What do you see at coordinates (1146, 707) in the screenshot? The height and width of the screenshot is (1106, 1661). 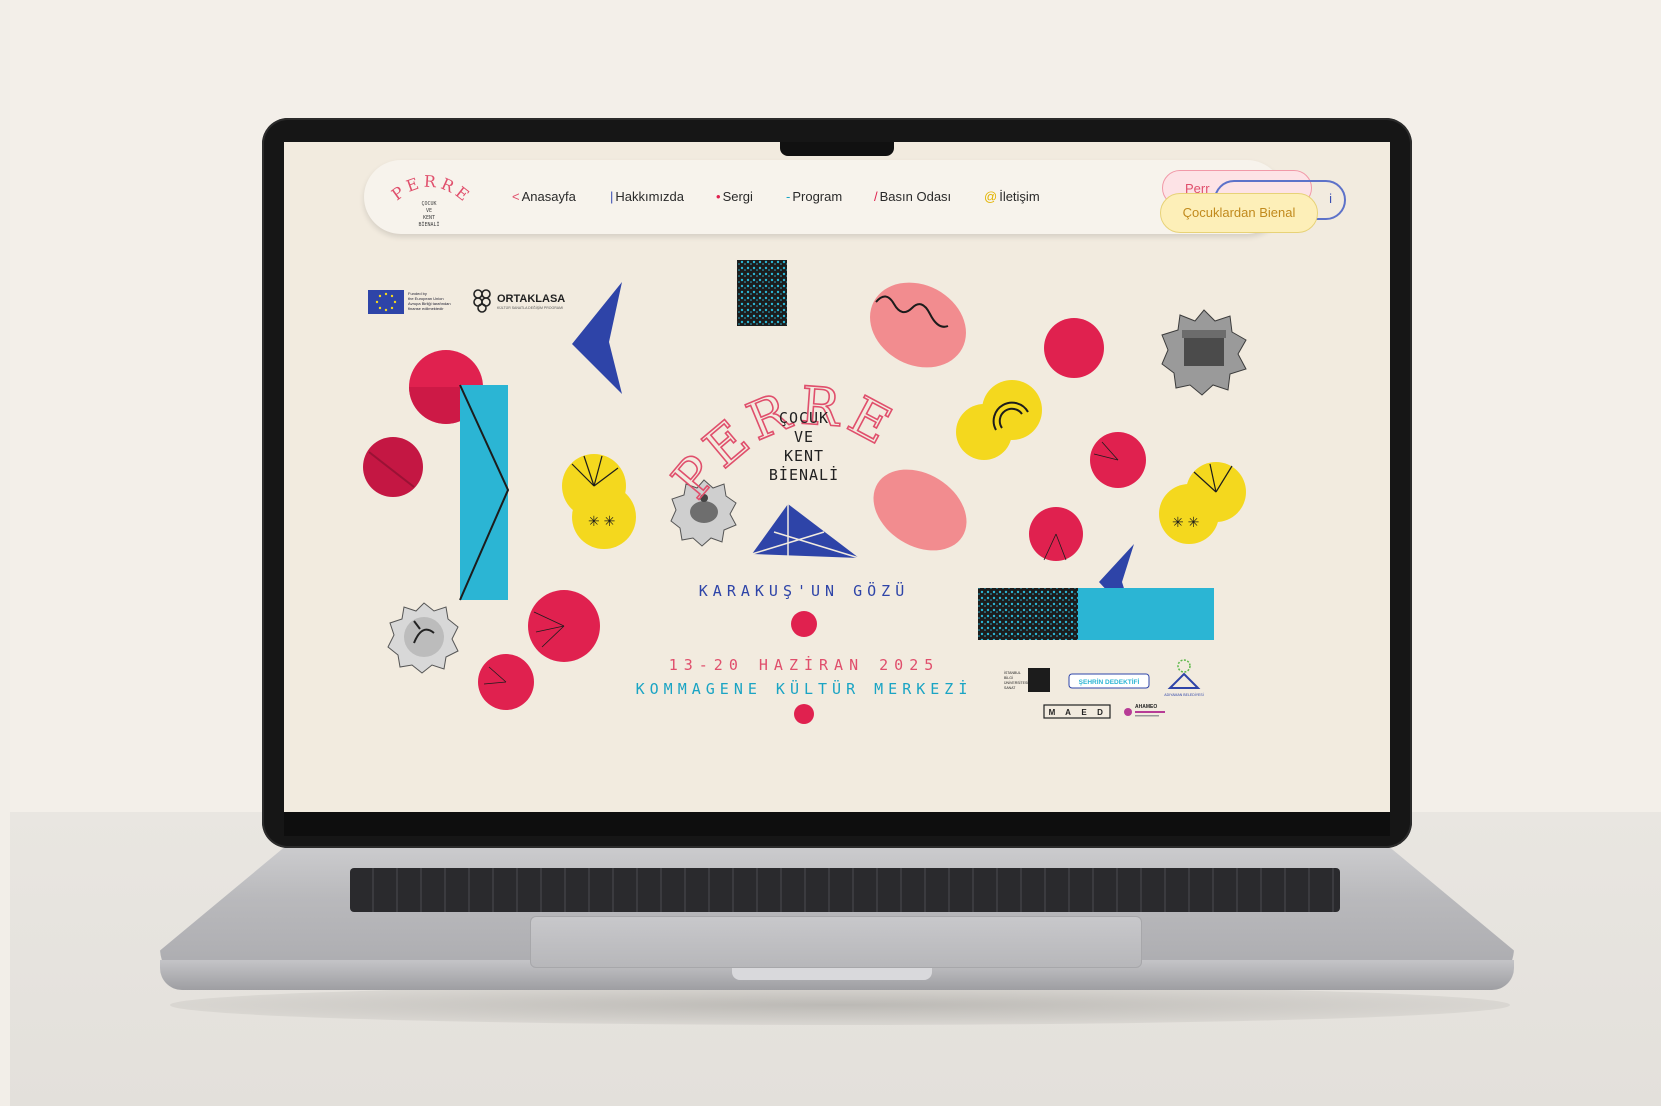 I see `svg-text: AHAMEO` at bounding box center [1146, 707].